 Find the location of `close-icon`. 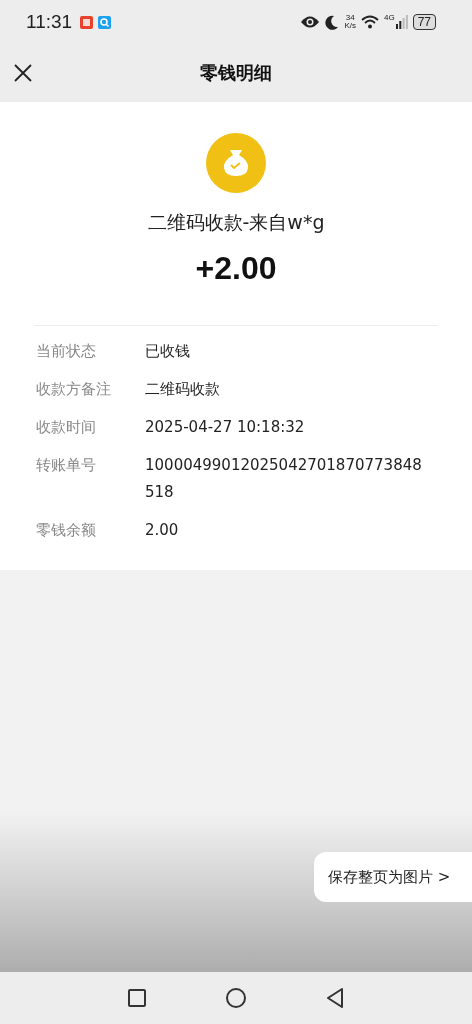

close-icon is located at coordinates (23, 73).